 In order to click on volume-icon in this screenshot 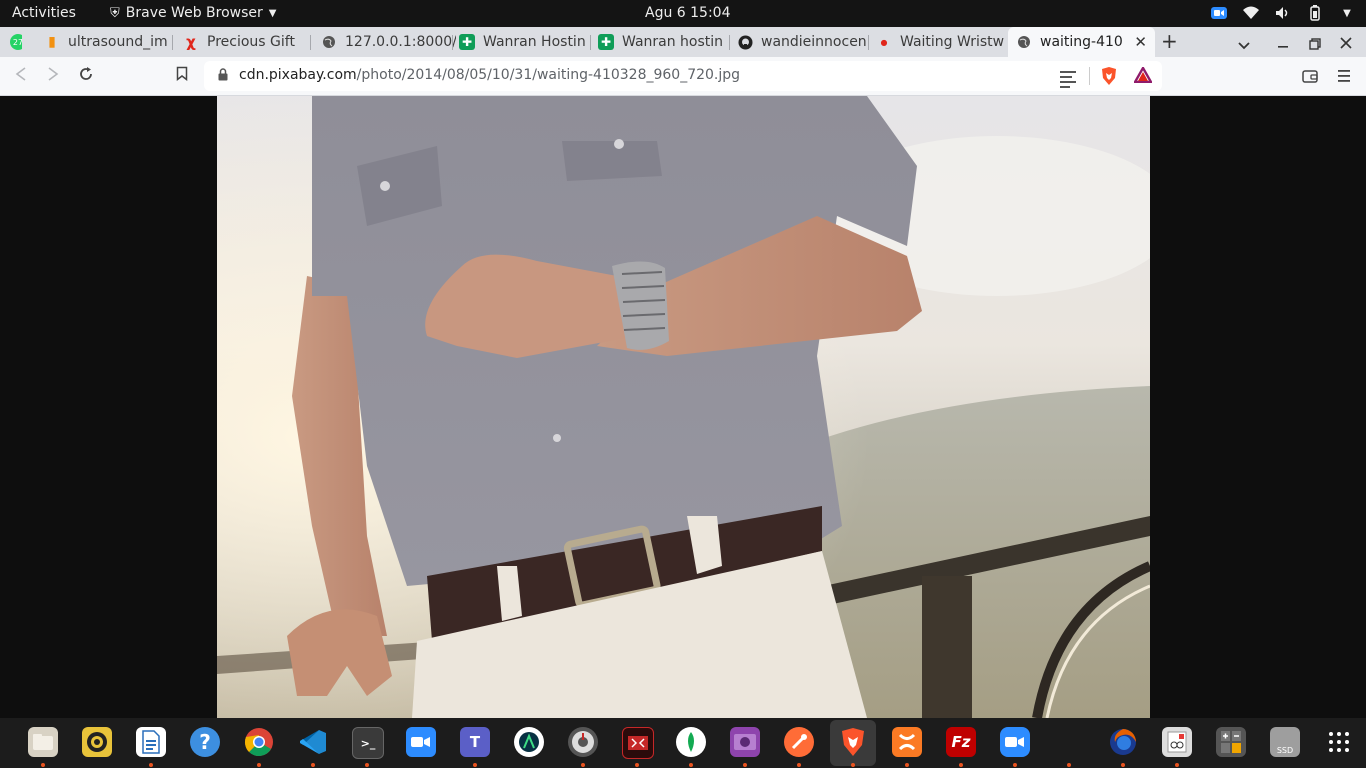, I will do `click(1283, 13)`.